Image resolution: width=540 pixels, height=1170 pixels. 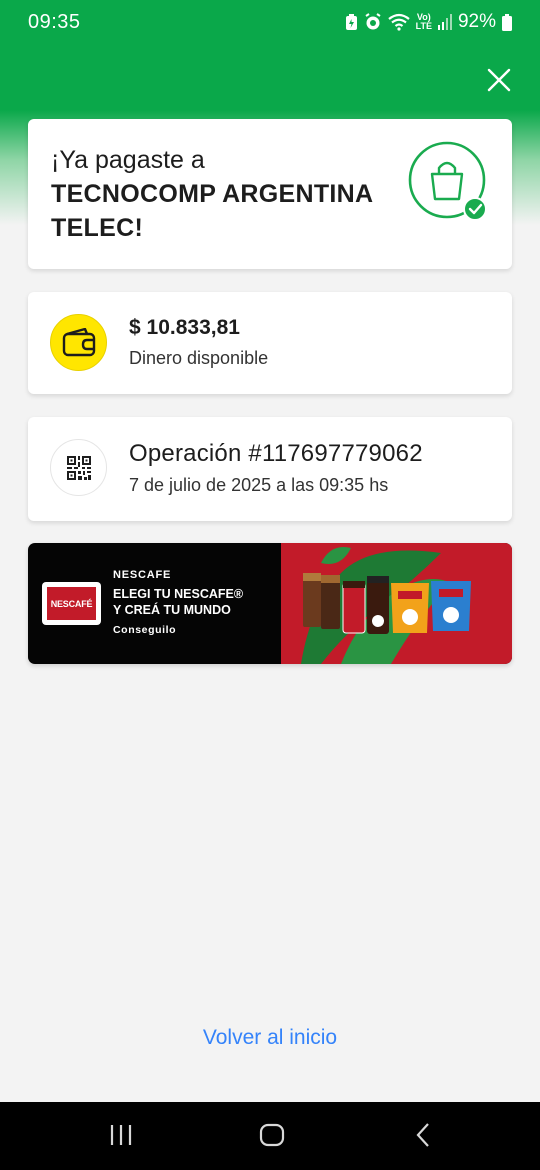 What do you see at coordinates (476, 21) in the screenshot?
I see `battery-percent: 92%` at bounding box center [476, 21].